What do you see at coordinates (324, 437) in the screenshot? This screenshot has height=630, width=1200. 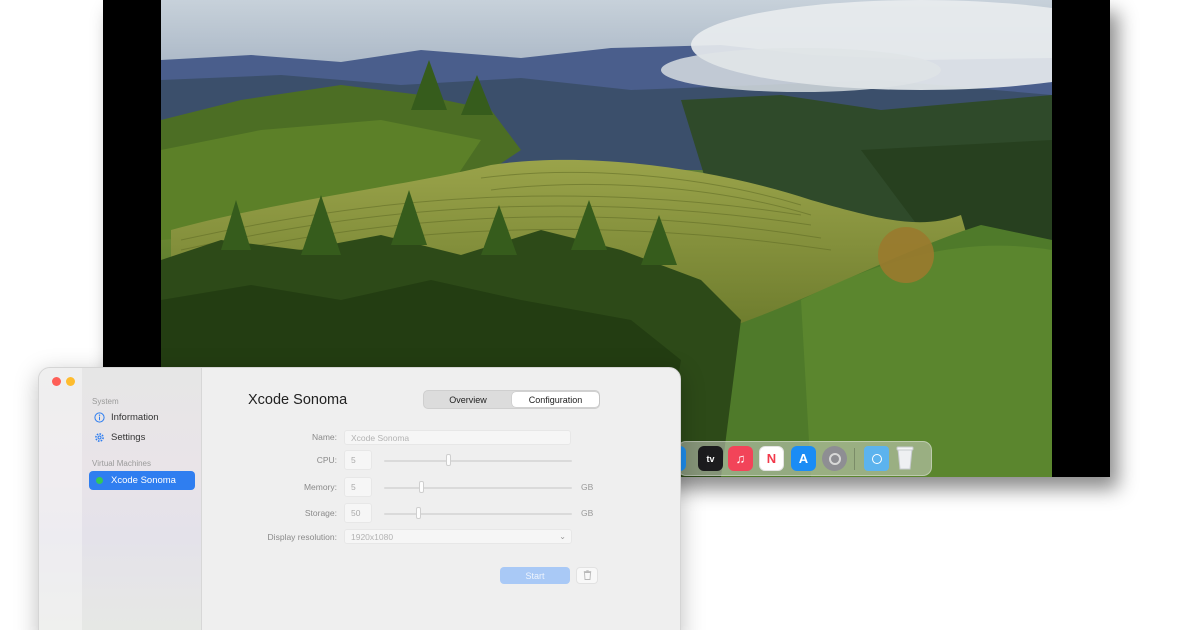 I see `name-label: Name:` at bounding box center [324, 437].